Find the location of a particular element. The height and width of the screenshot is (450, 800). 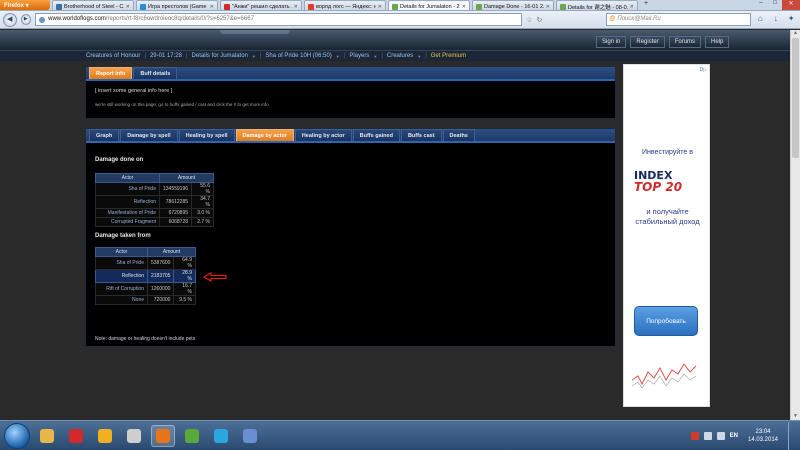

report-info-tabs: Report info Buff details is located at coordinates (350, 74).